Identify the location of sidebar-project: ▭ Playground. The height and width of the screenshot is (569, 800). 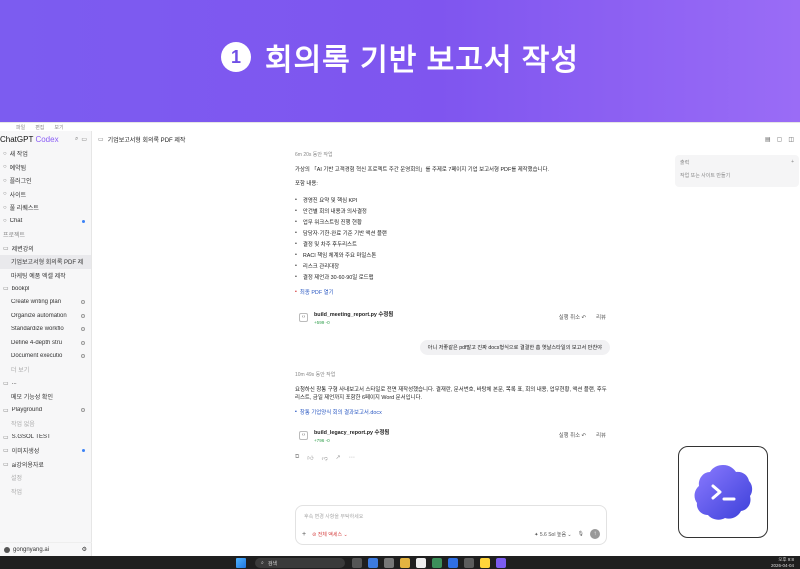
(45, 411).